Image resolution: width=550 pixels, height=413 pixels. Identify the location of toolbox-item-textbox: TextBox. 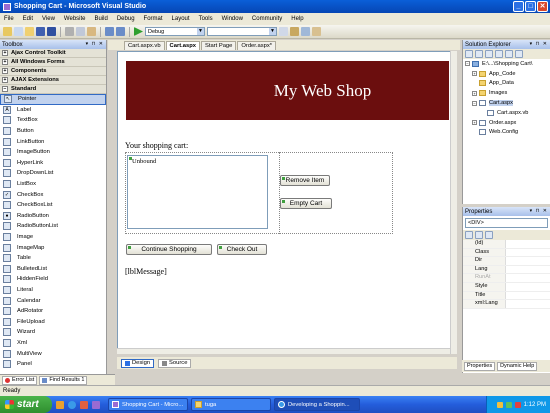
(53, 120).